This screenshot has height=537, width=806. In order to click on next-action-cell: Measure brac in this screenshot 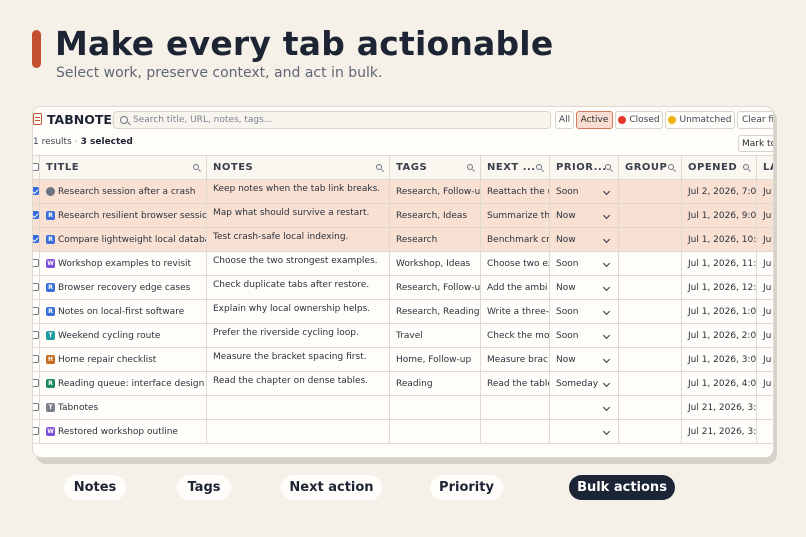, I will do `click(515, 359)`.